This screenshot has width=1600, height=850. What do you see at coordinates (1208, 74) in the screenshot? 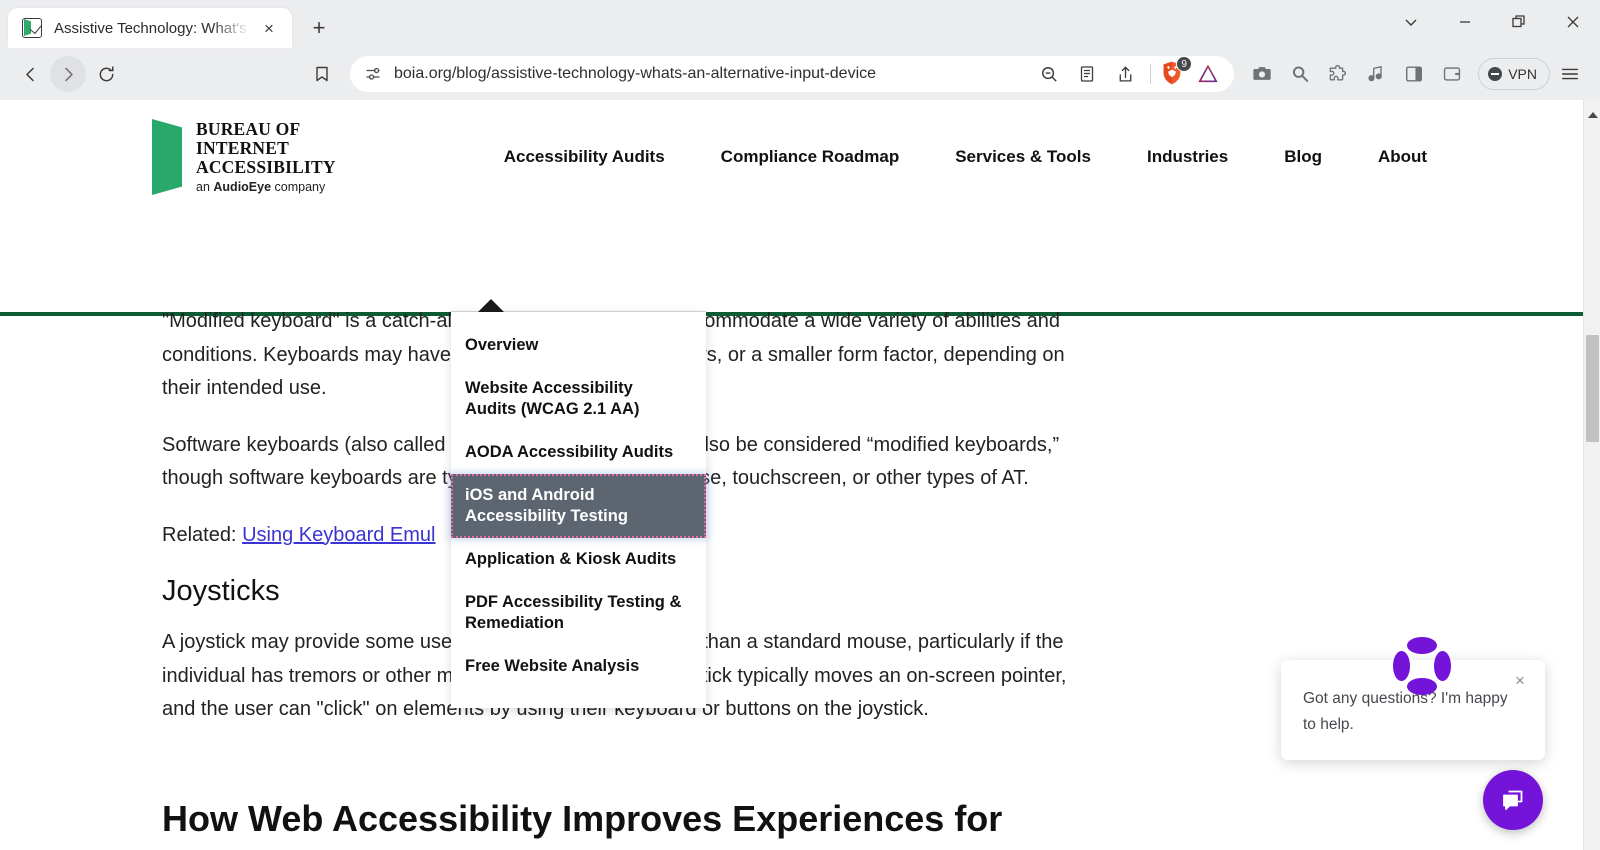
I see `brave-rewards-icon` at bounding box center [1208, 74].